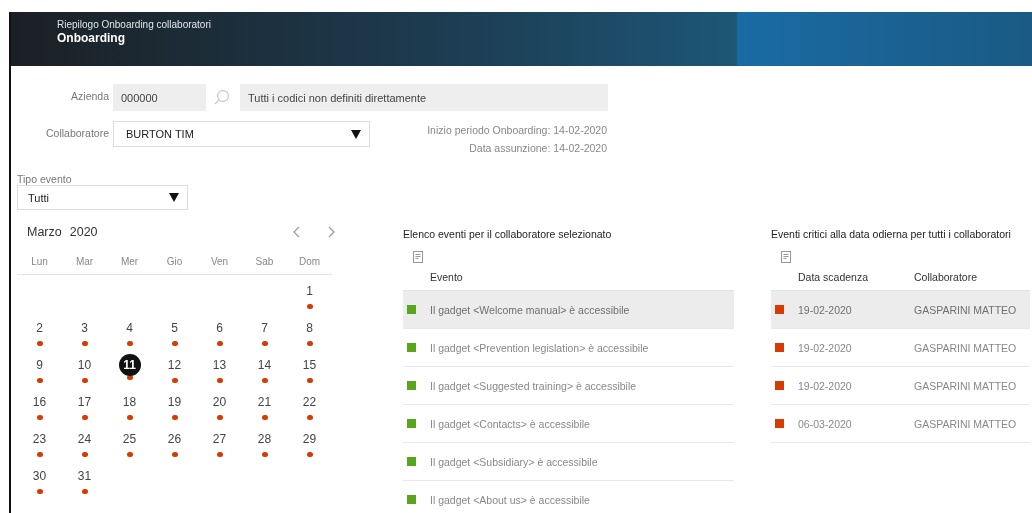 This screenshot has height=513, width=1032. I want to click on field-label: Tipo evento, so click(44, 179).